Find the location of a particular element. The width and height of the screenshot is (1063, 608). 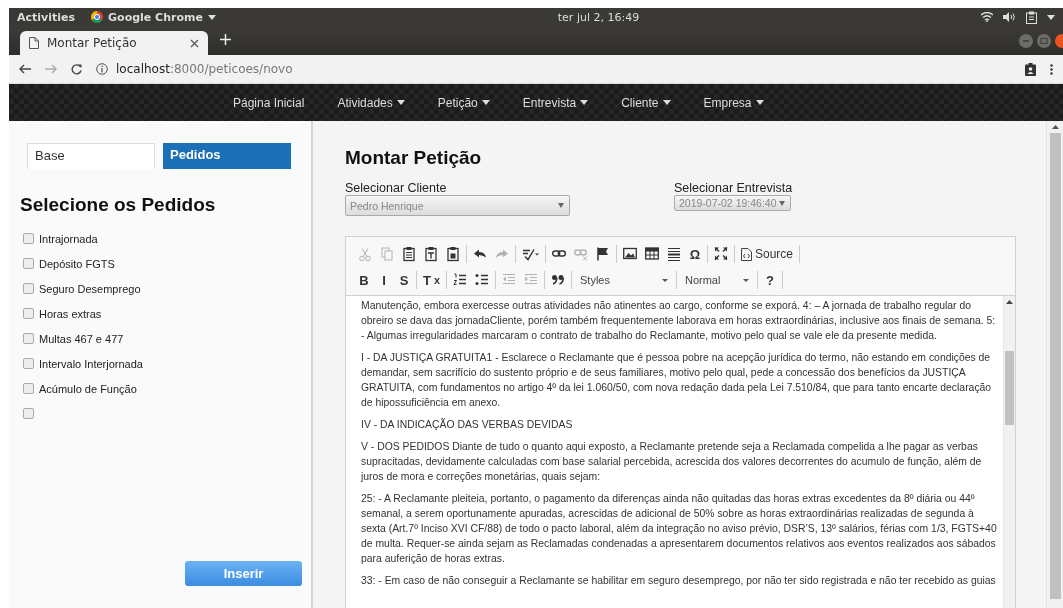

reload-icon is located at coordinates (76, 69).